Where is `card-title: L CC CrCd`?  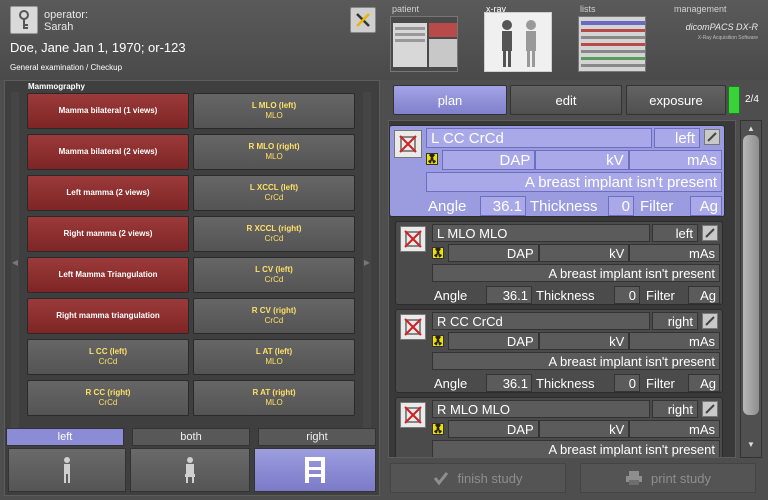 card-title: L CC CrCd is located at coordinates (539, 138).